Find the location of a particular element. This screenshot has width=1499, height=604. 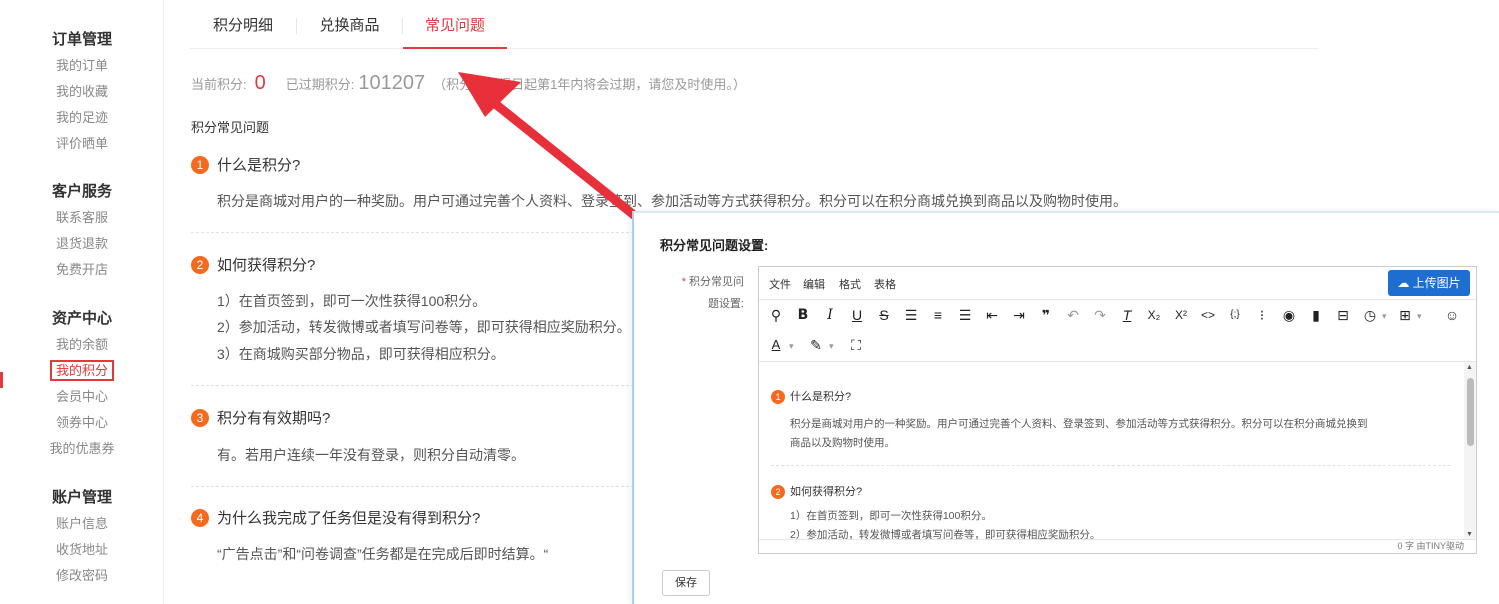

field-label-line1: 积分常见问 is located at coordinates (716, 282).